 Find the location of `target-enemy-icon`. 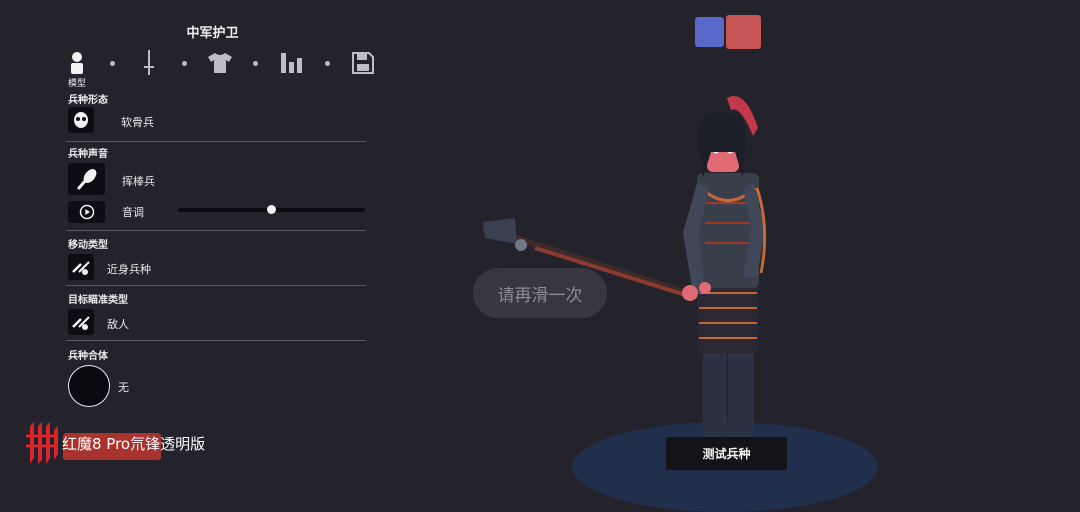

target-enemy-icon is located at coordinates (81, 323).